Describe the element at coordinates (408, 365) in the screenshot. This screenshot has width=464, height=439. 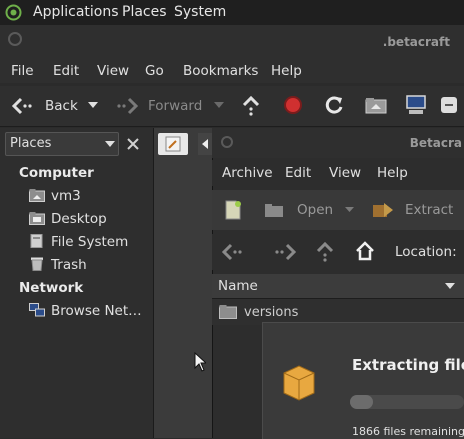
I see `dialog-title: Extracting files` at that location.